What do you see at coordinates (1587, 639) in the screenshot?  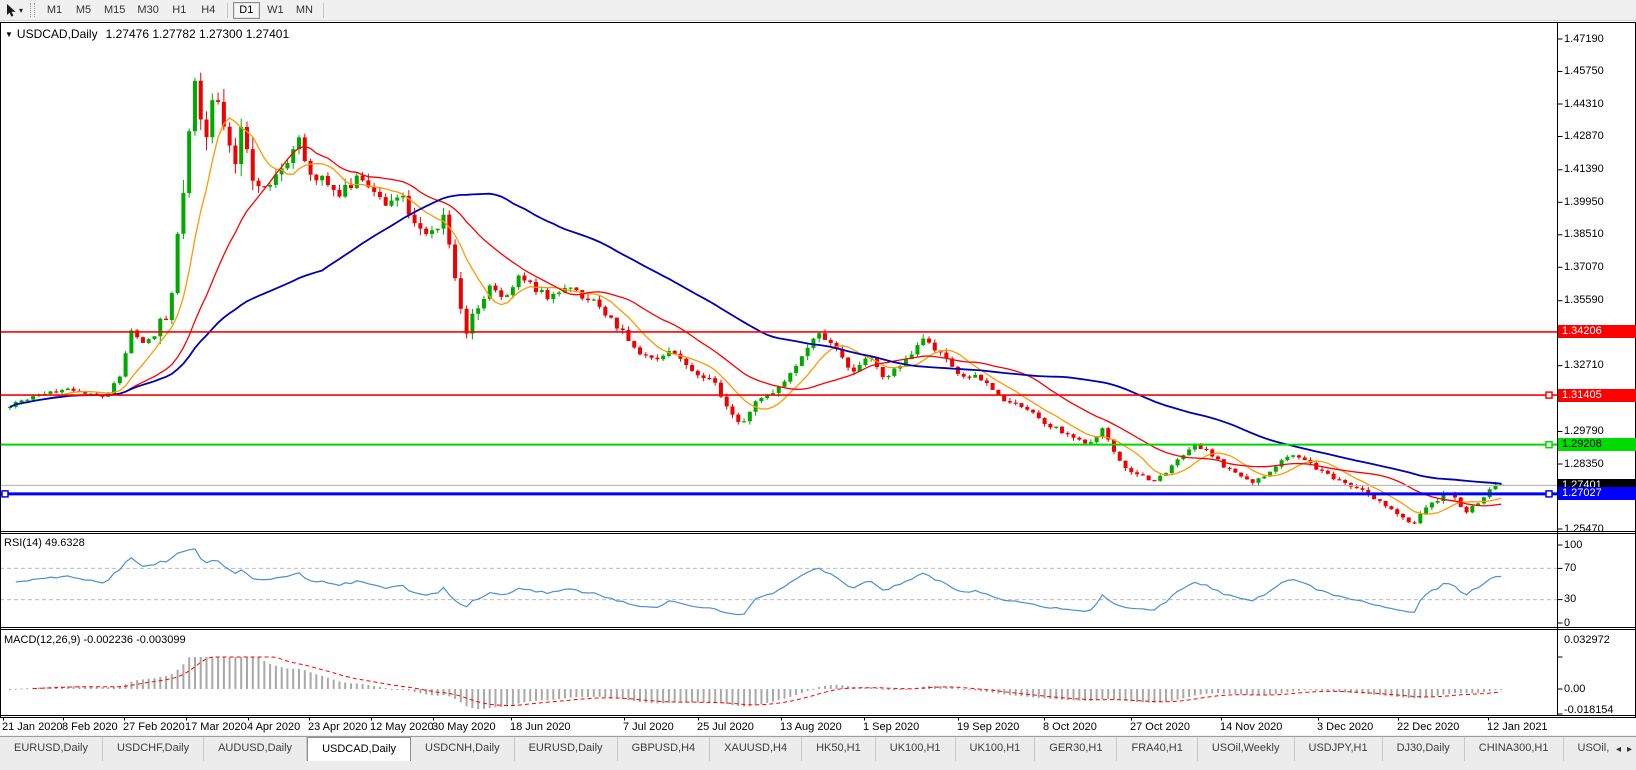 I see `macd-axis-tick: 0.032972` at bounding box center [1587, 639].